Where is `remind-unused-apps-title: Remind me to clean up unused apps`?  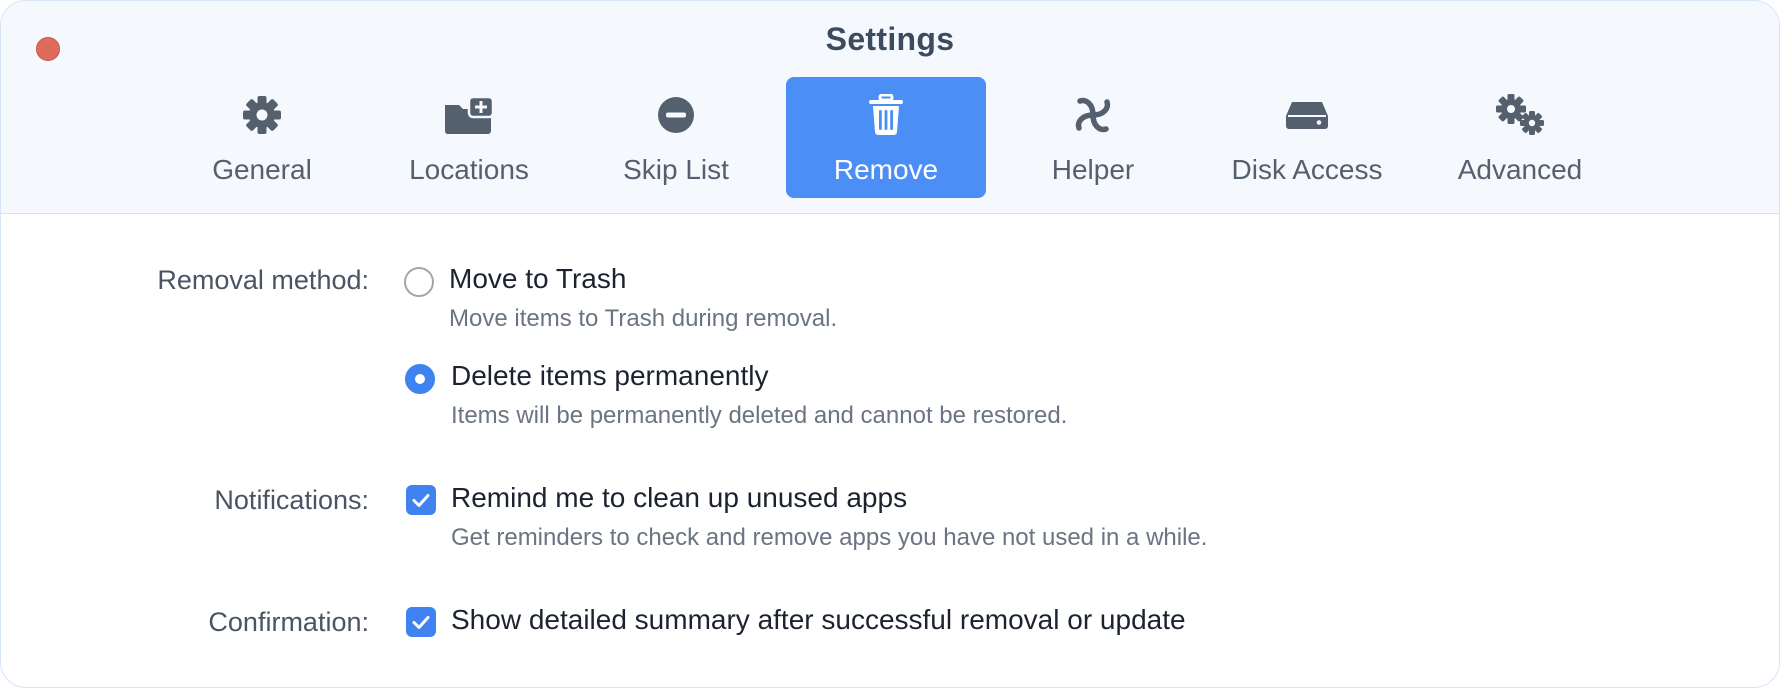 remind-unused-apps-title: Remind me to clean up unused apps is located at coordinates (679, 497).